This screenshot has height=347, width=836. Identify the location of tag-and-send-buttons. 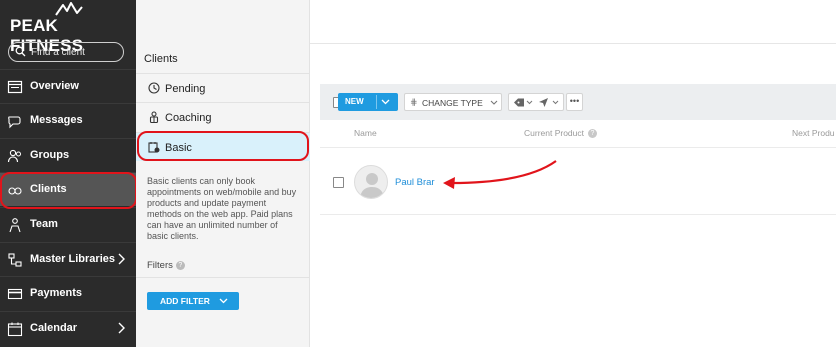
(536, 102).